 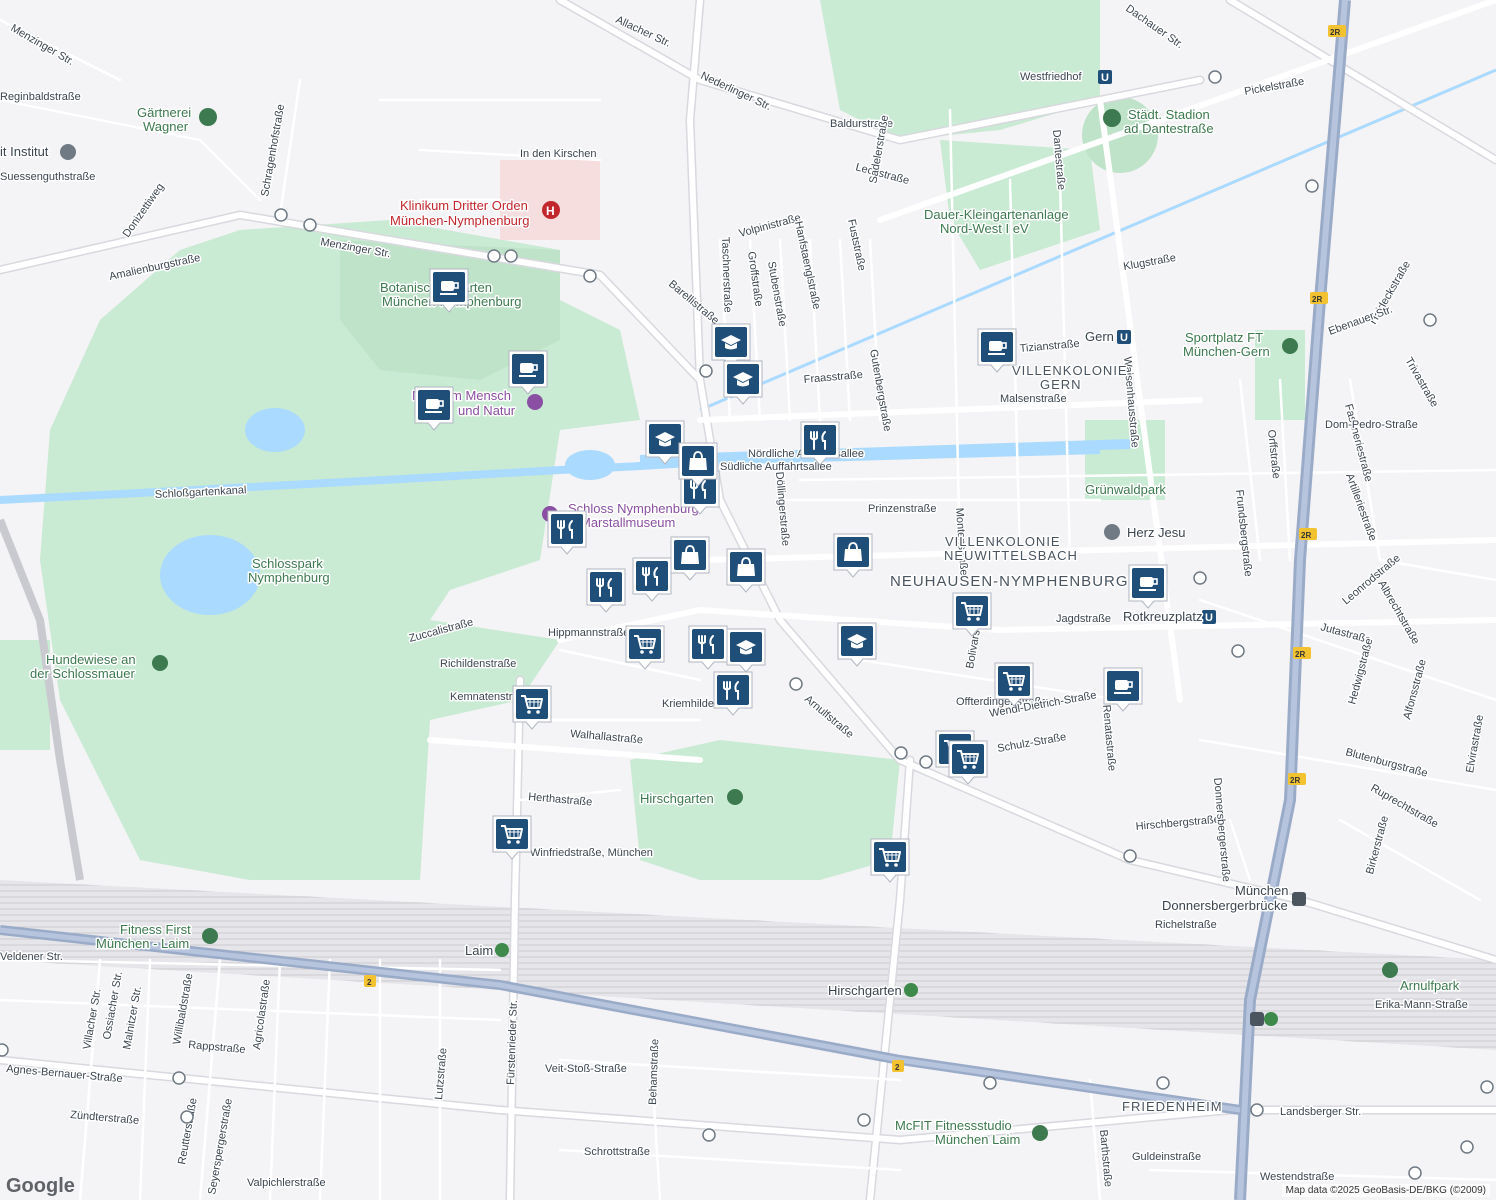 I want to click on street-label: Alfonsstraße, so click(x=1415, y=689).